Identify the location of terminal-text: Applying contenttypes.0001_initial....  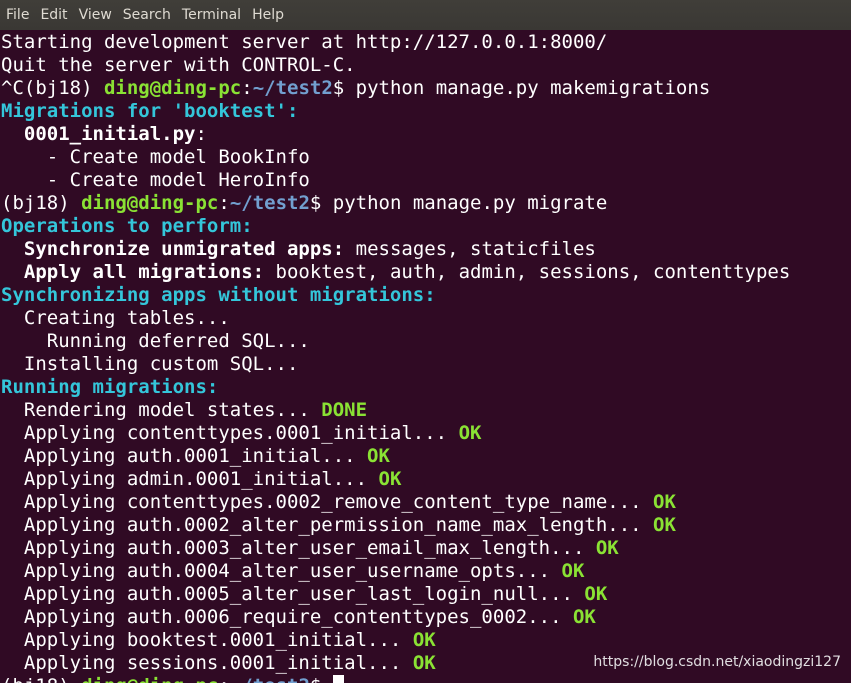
(230, 433).